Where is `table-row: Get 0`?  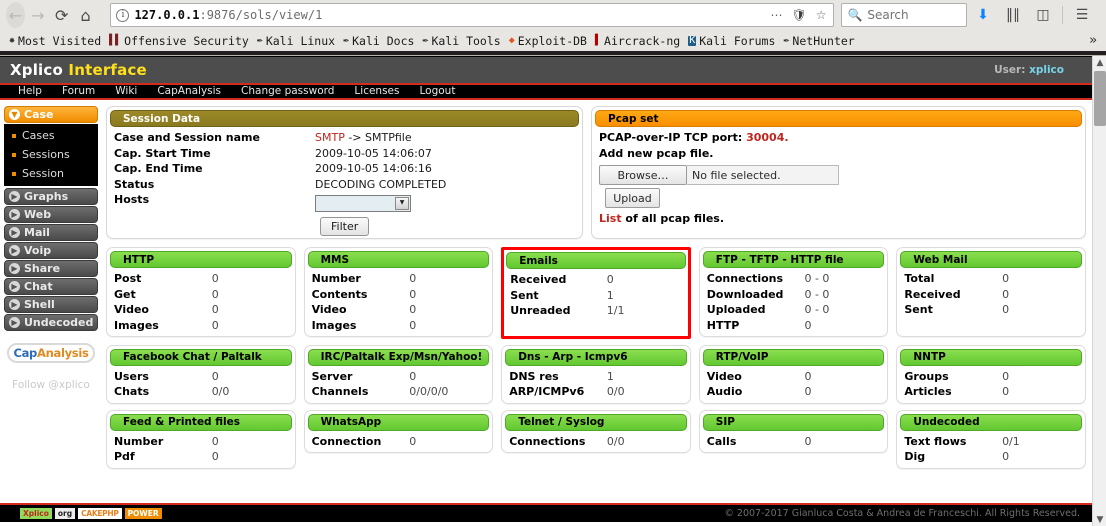
table-row: Get 0 is located at coordinates (201, 295).